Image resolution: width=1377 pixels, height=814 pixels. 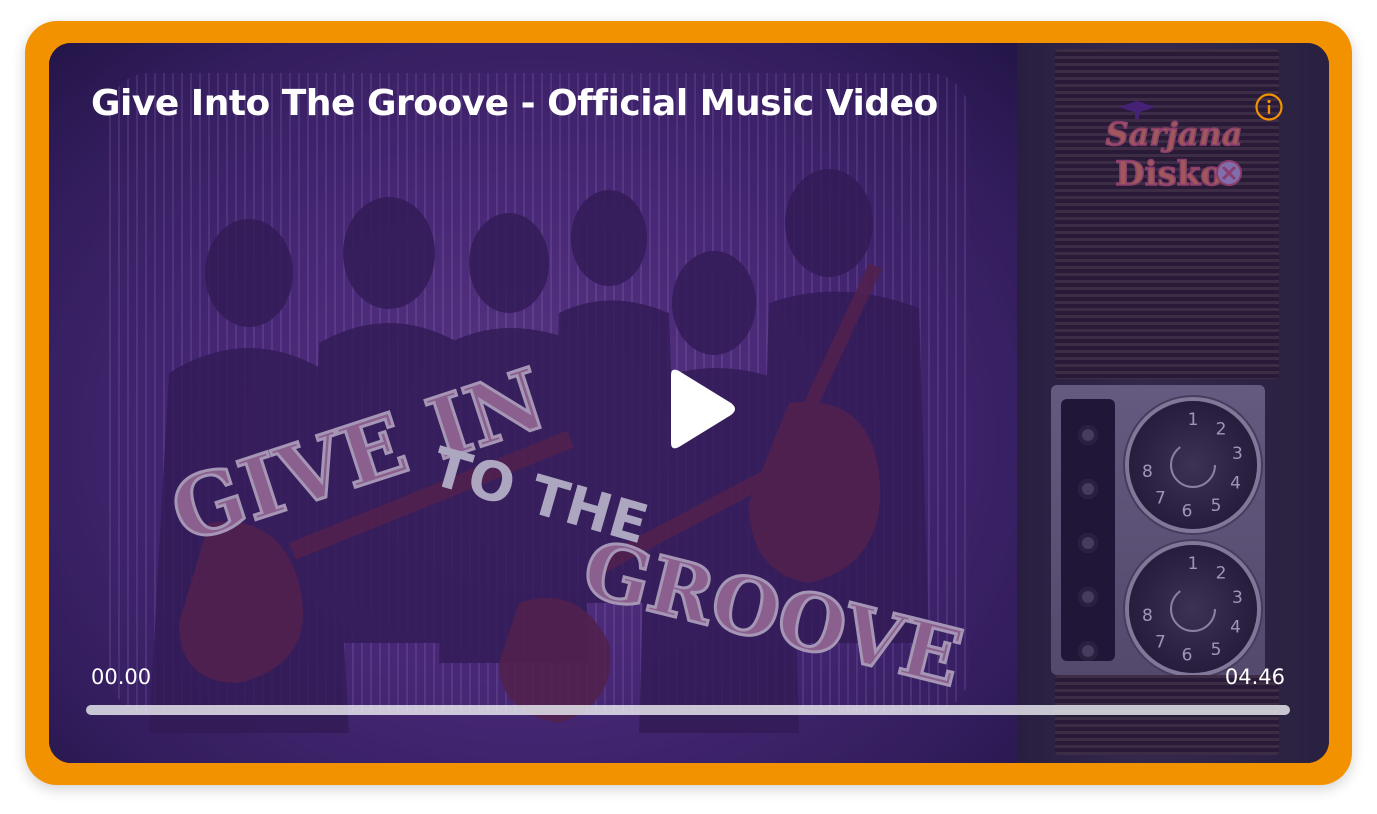 I want to click on info-button, so click(x=1269, y=107).